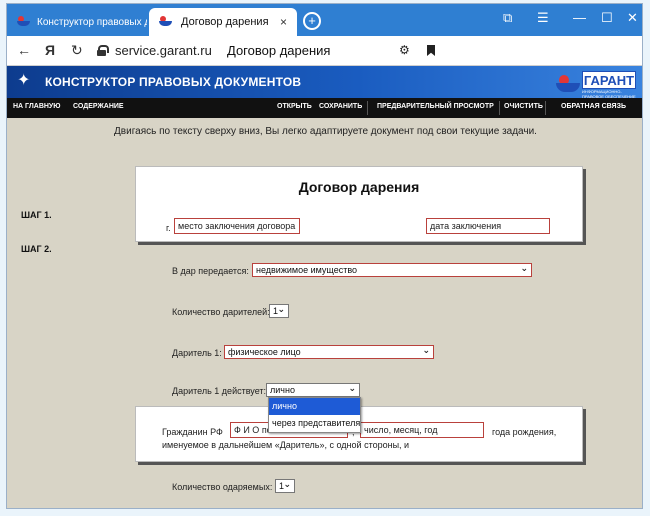  I want to click on garant-swoosh-icon, so click(568, 84).